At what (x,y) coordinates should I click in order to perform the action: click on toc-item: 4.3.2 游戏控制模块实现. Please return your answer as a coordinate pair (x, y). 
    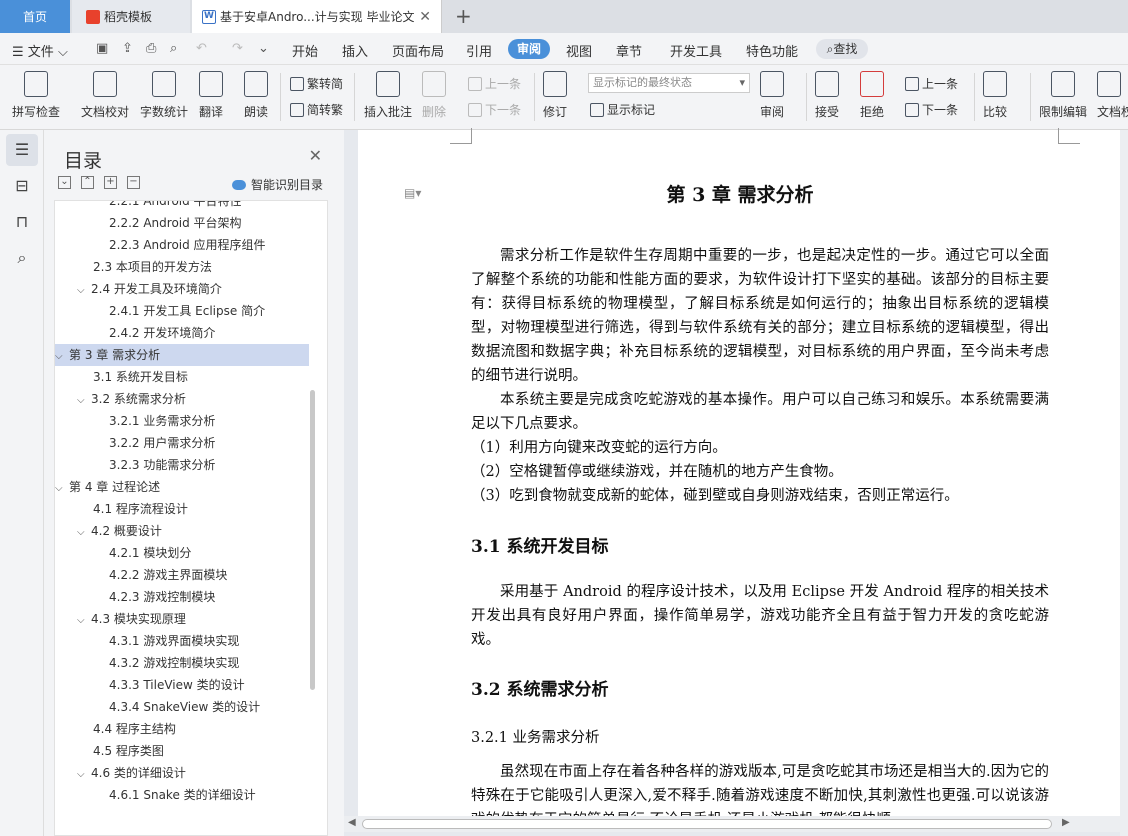
    Looking at the image, I should click on (182, 663).